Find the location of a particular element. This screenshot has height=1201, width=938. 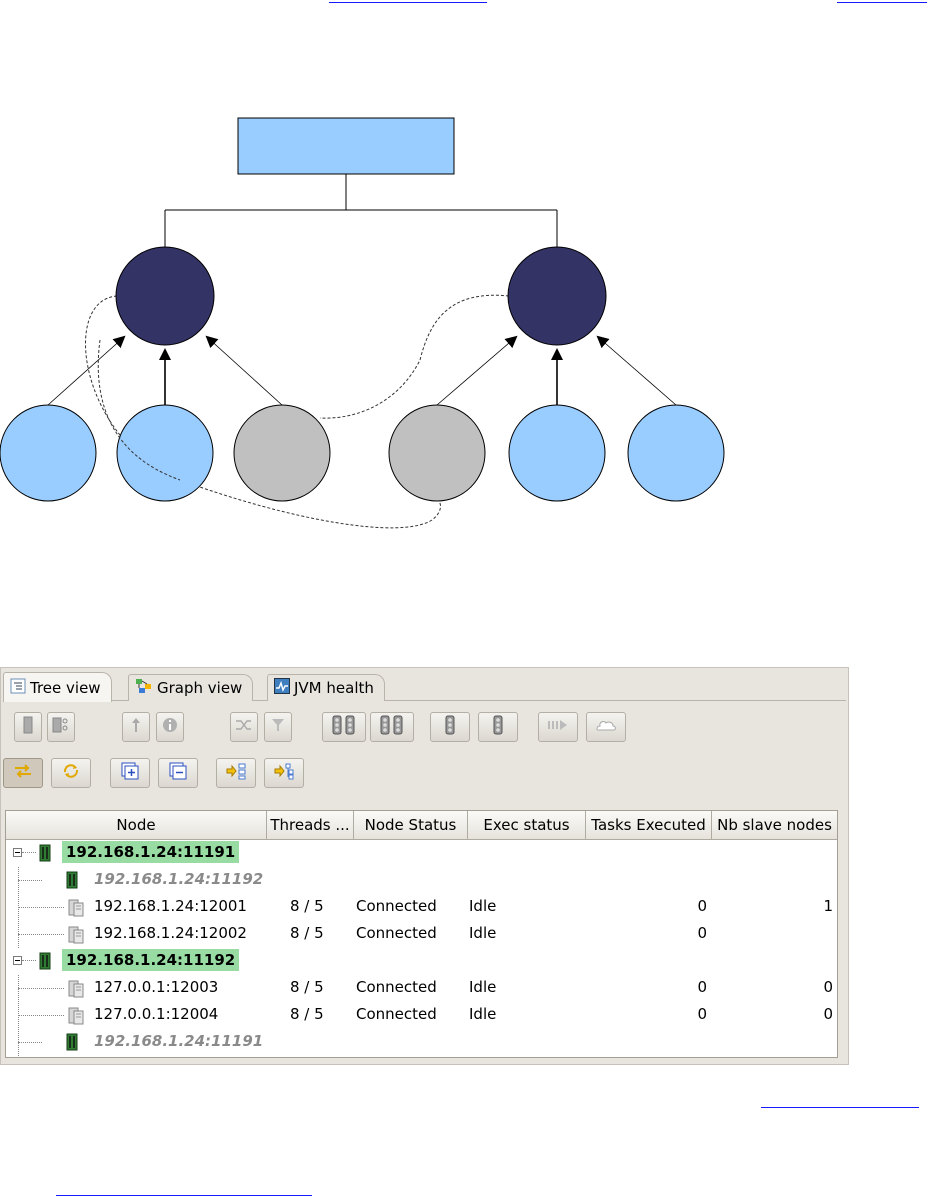

tab-graph-view: Graph view is located at coordinates (191, 687).